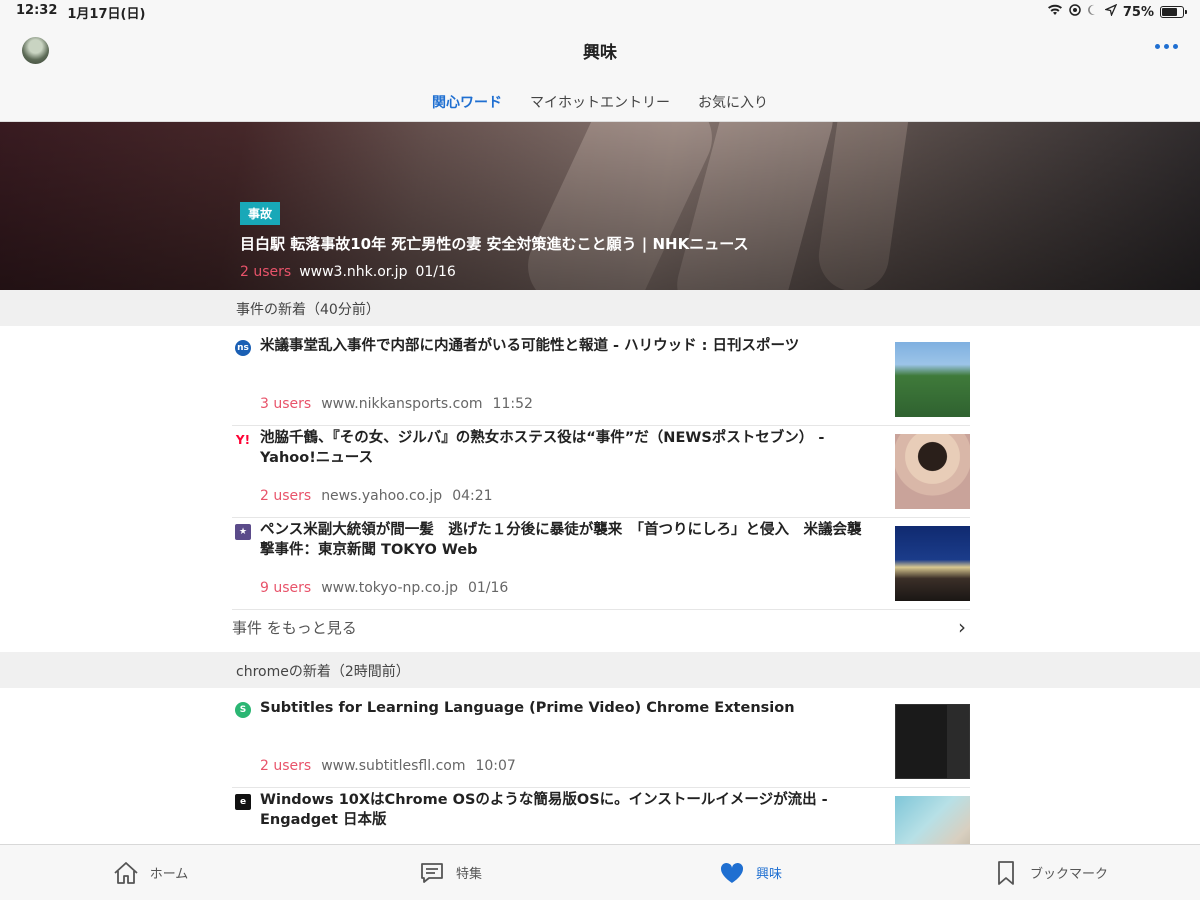 Image resolution: width=1200 pixels, height=900 pixels. What do you see at coordinates (601, 627) in the screenshot?
I see `show-more-link: 事件 をもっと見る ›` at bounding box center [601, 627].